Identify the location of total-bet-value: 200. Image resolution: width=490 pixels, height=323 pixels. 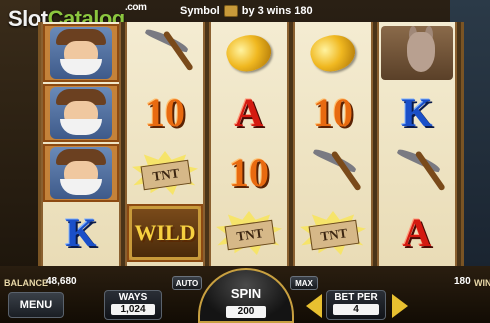
(246, 312).